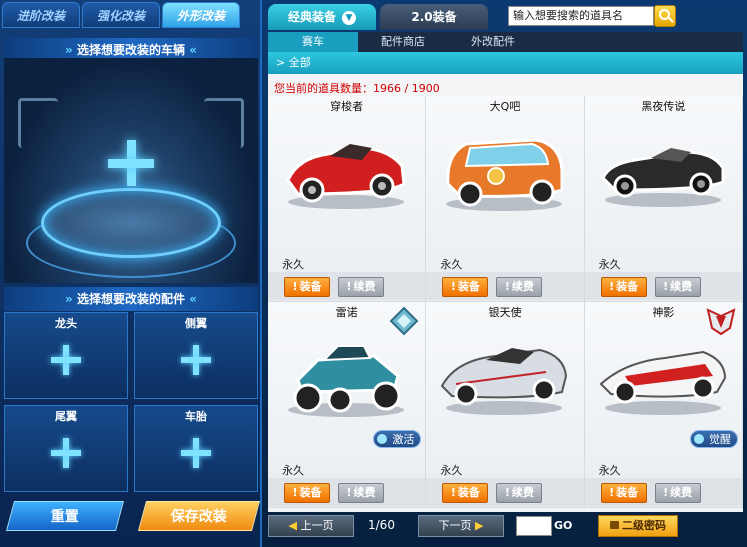 This screenshot has height=547, width=747. What do you see at coordinates (71, 50) in the screenshot?
I see `chevron-icon: »` at bounding box center [71, 50].